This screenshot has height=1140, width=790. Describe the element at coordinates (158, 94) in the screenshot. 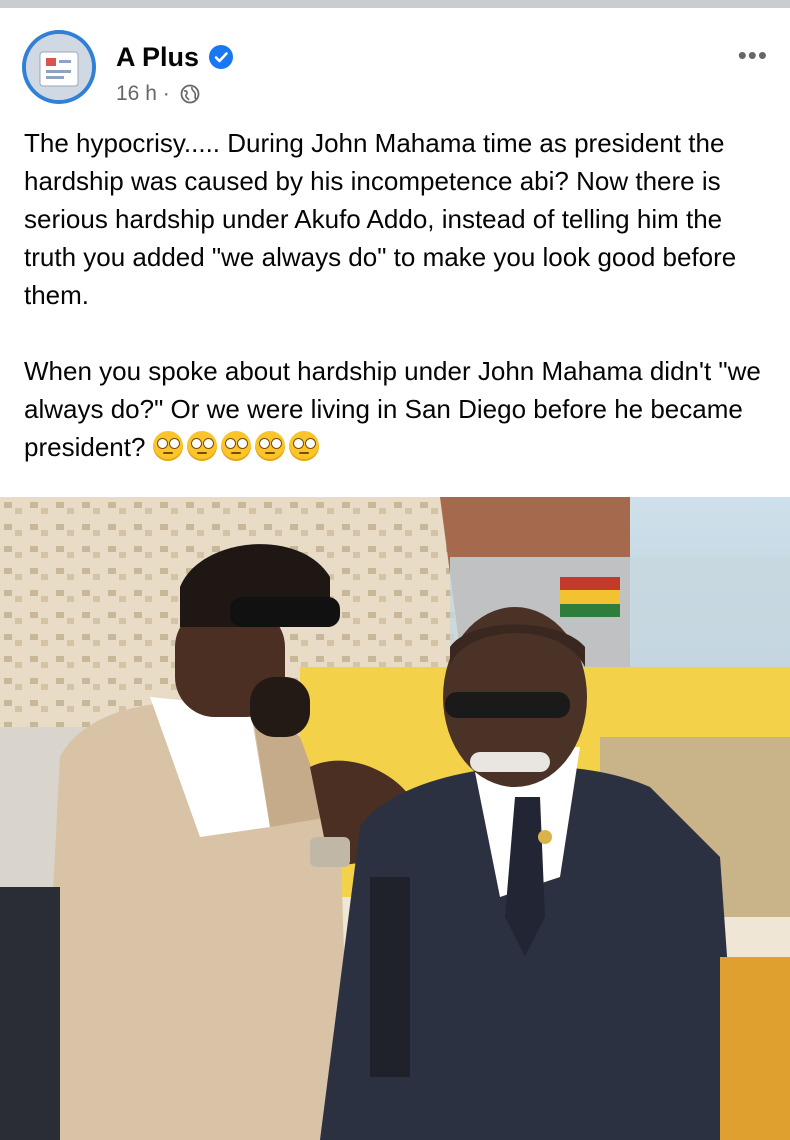

I see `post-meta: 16 h ·` at that location.